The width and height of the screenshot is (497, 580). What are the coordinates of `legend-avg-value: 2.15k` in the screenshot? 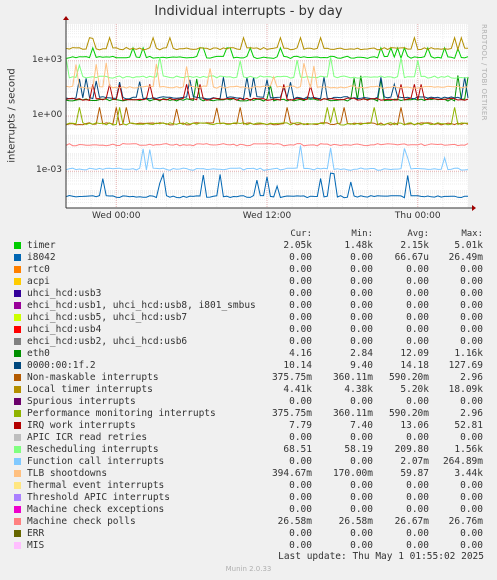 It's located at (414, 245).